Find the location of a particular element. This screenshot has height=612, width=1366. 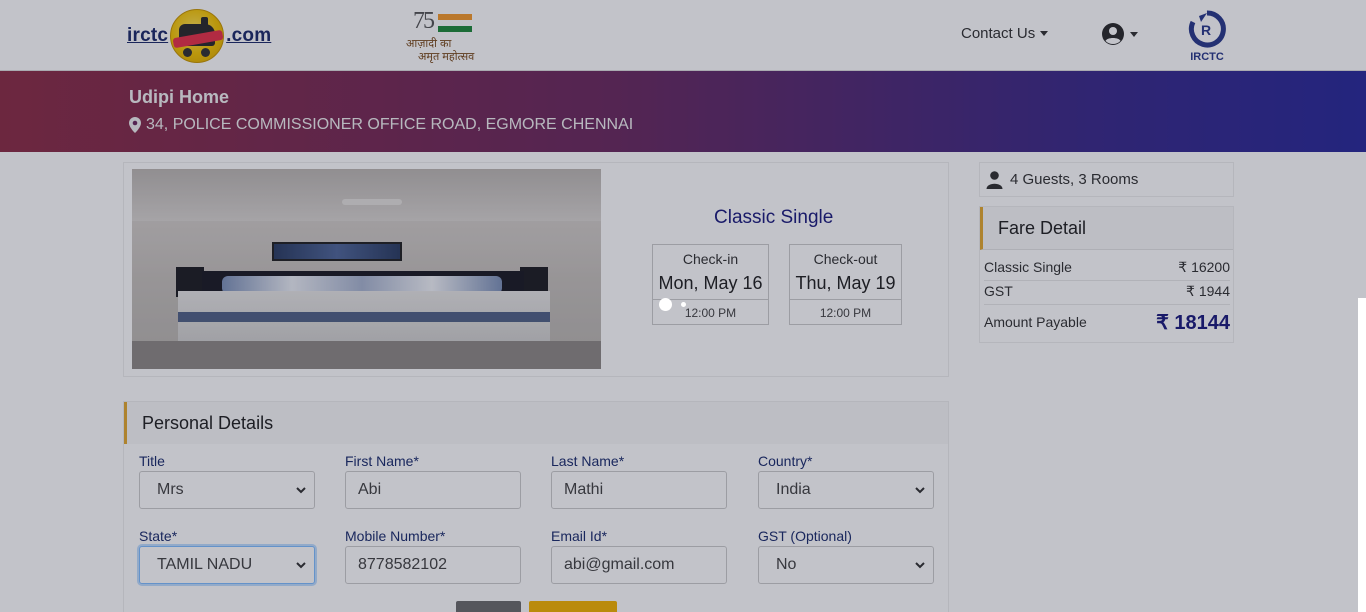

loading-overlay-edge is located at coordinates (1362, 149).